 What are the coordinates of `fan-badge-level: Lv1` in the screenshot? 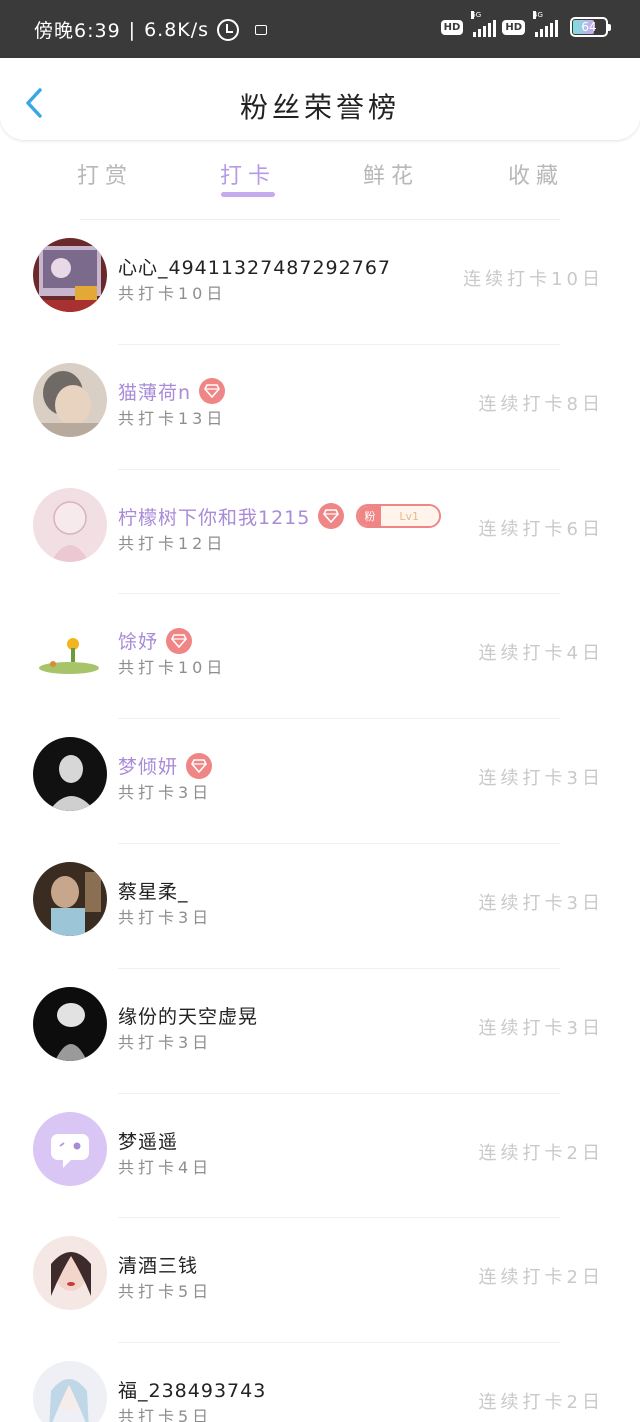 It's located at (410, 516).